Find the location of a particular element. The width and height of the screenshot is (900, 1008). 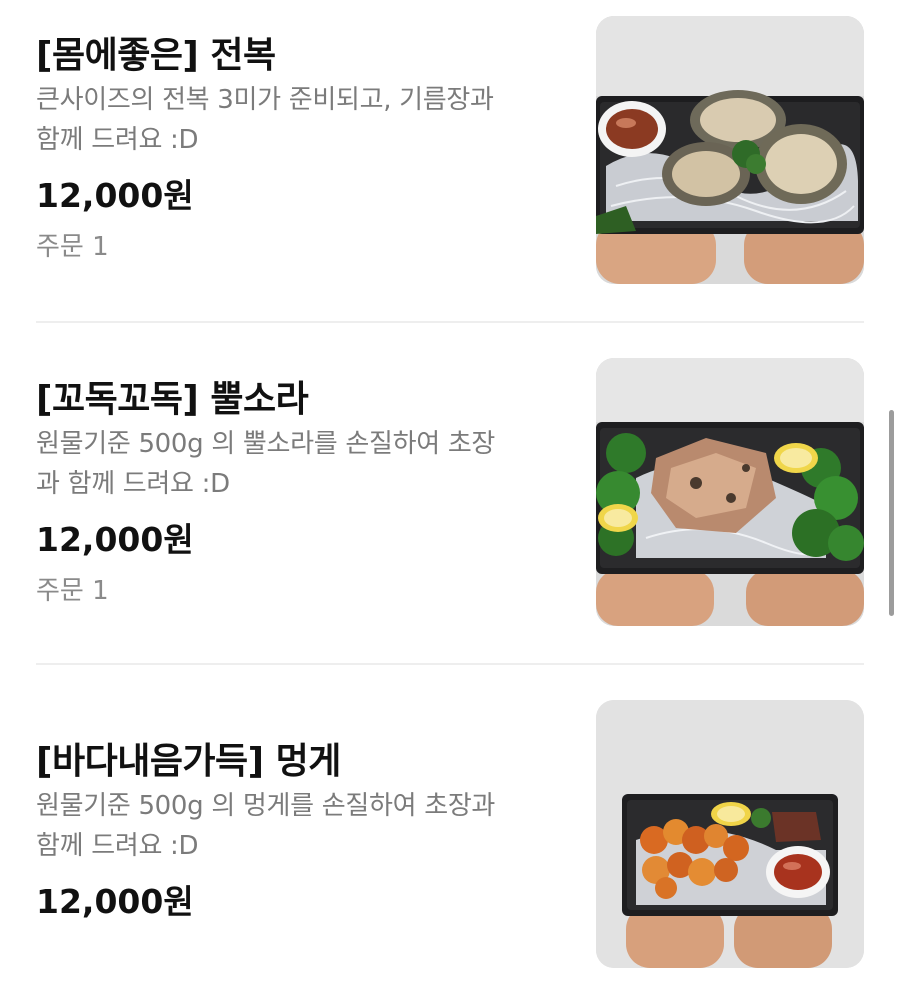

scrollbar is located at coordinates (891, 513).